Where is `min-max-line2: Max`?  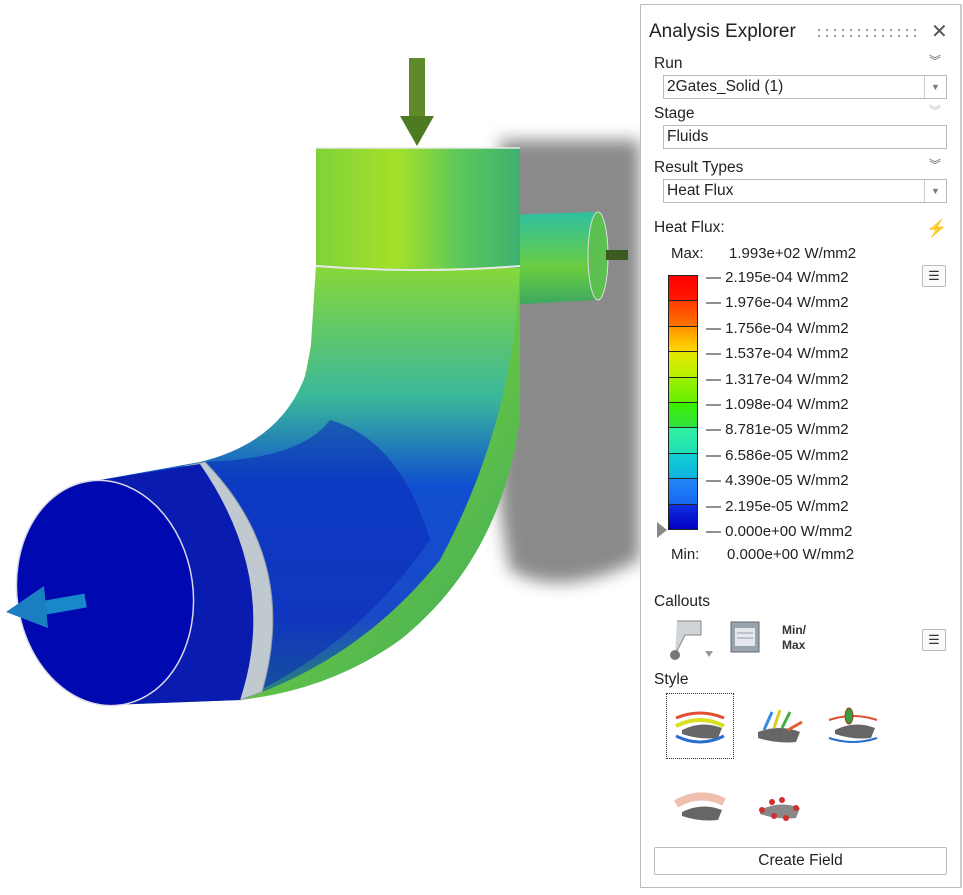 min-max-line2: Max is located at coordinates (794, 645).